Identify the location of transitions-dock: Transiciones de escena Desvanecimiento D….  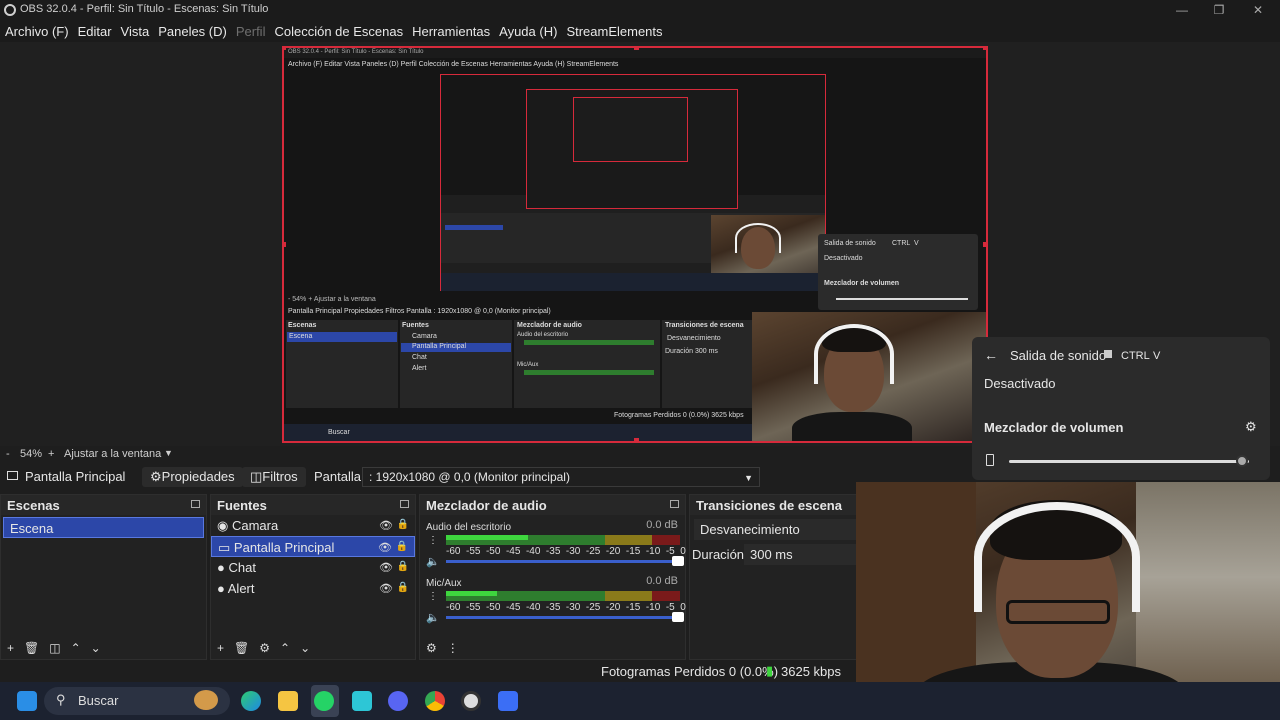
(774, 577).